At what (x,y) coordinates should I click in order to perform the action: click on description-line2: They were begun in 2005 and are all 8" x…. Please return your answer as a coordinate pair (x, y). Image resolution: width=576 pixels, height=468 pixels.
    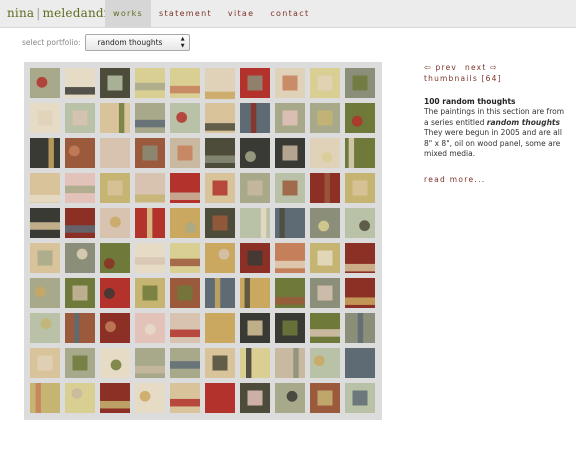
    Looking at the image, I should click on (493, 143).